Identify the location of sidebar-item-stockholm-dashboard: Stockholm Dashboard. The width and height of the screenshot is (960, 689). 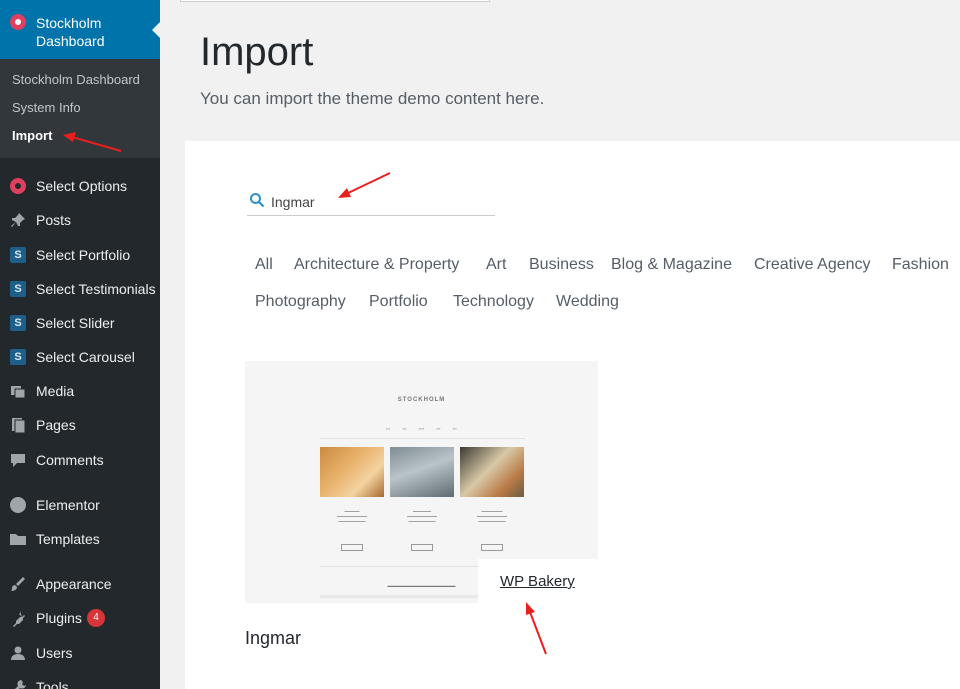
(80, 29).